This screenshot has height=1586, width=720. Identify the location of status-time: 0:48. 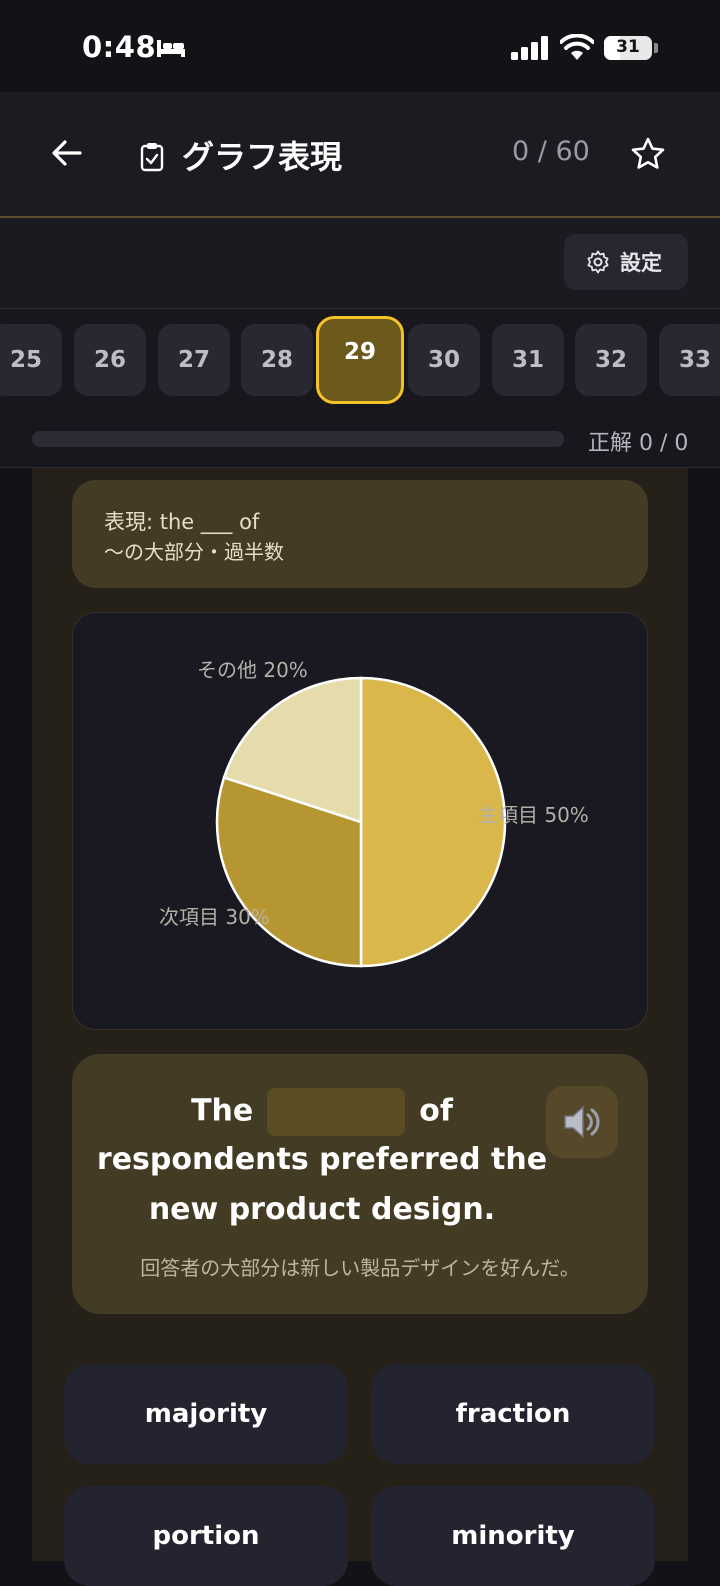
(119, 47).